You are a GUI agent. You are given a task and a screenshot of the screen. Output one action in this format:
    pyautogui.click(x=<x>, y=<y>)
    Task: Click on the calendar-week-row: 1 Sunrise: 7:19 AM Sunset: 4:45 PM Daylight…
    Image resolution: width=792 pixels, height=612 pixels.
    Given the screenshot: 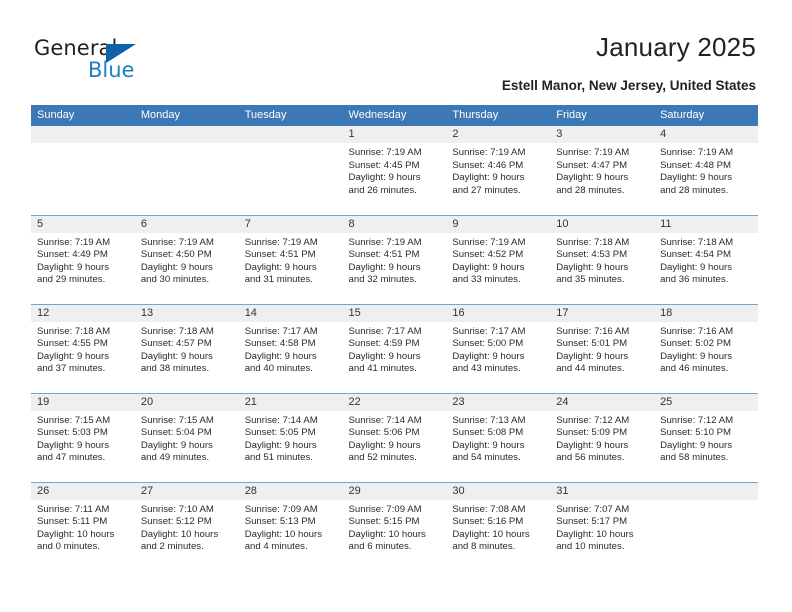 What is the action you would take?
    pyautogui.click(x=394, y=170)
    